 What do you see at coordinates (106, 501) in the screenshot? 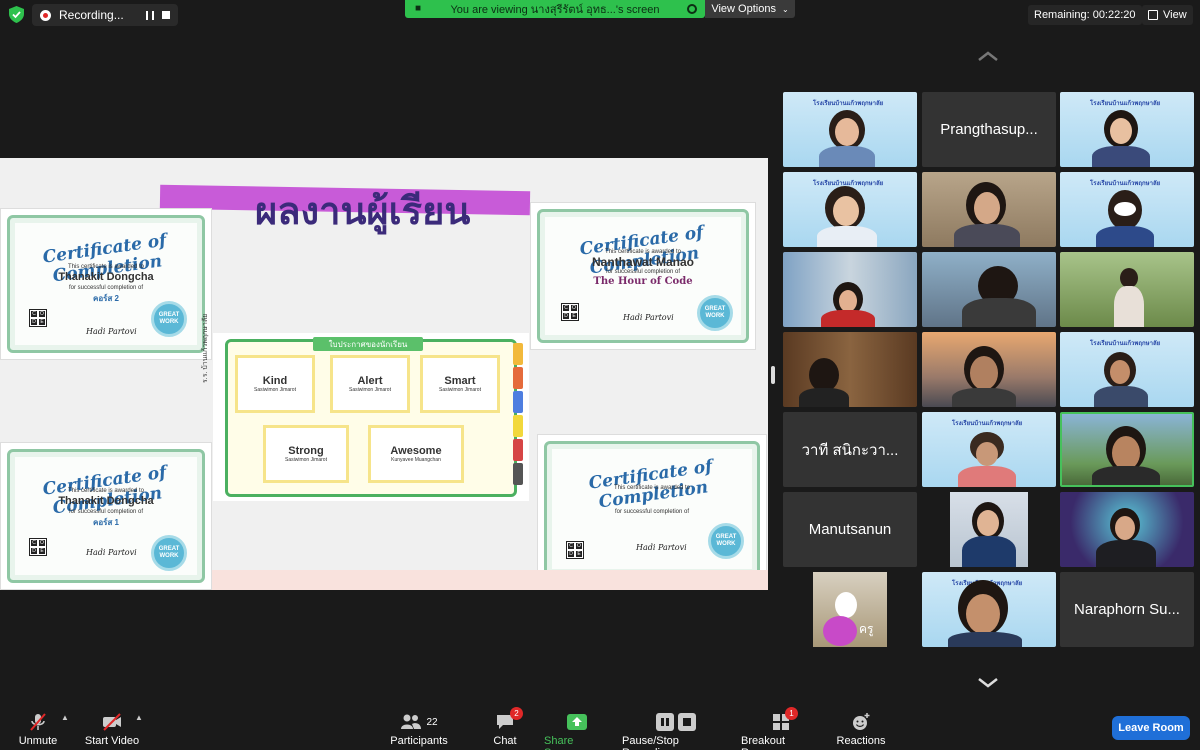
I see `certificate-name: Thanakit Dongcha` at bounding box center [106, 501].